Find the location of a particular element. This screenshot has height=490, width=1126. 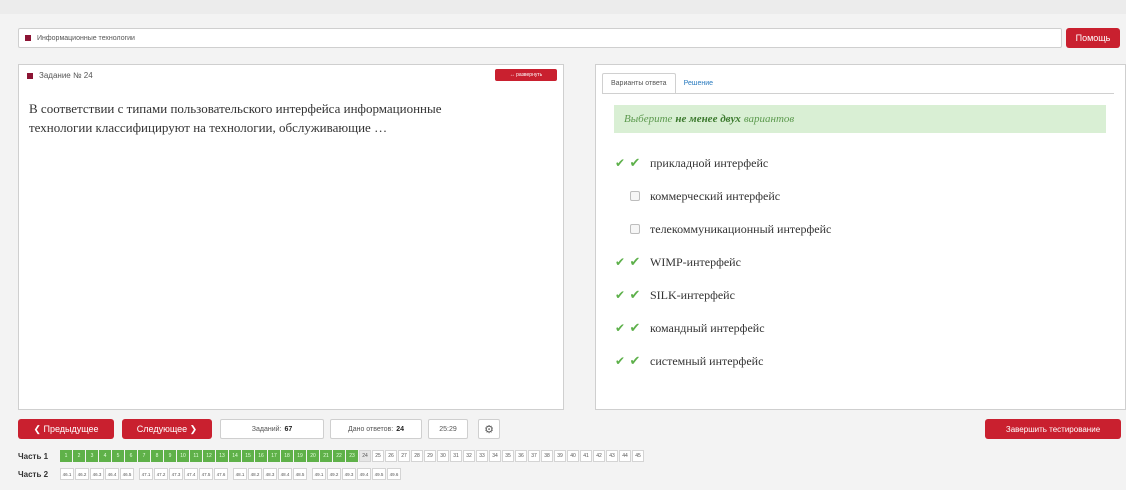

answer-option: ✔ ✔ системный интерфейс is located at coordinates (688, 361).